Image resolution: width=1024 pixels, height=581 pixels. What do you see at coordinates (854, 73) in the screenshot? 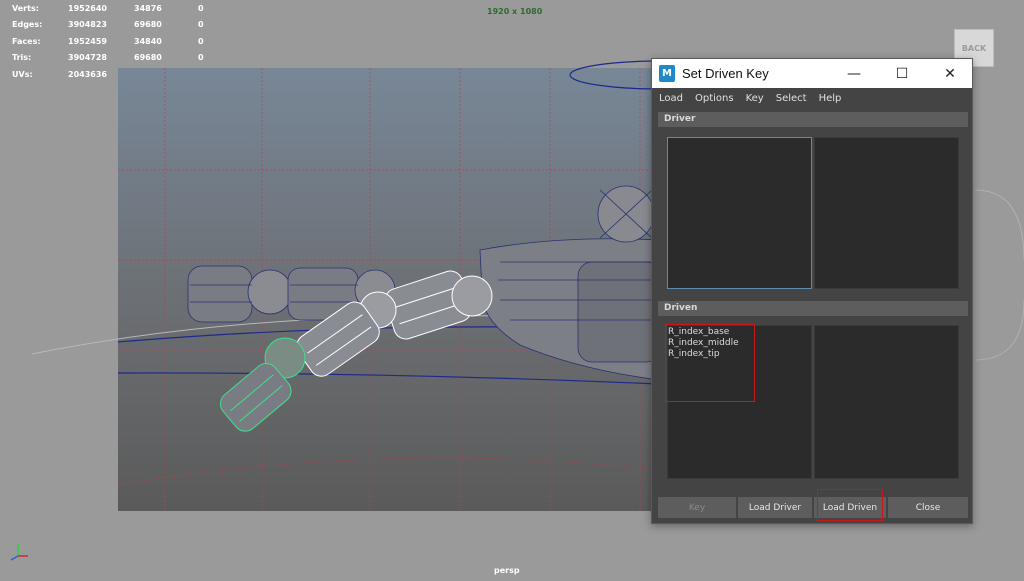
I see `minimize-button: —` at bounding box center [854, 73].